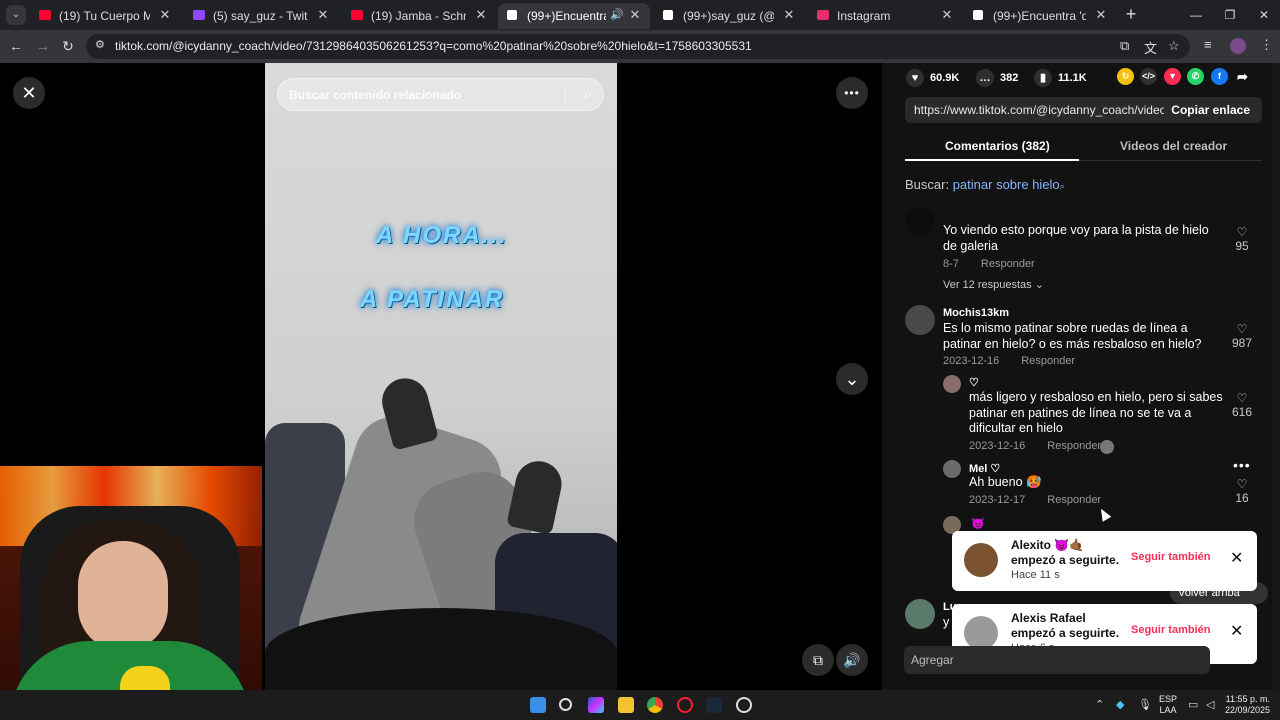 This screenshot has height=720, width=1280. What do you see at coordinates (997, 78) in the screenshot?
I see `comment-action: … 382` at bounding box center [997, 78].